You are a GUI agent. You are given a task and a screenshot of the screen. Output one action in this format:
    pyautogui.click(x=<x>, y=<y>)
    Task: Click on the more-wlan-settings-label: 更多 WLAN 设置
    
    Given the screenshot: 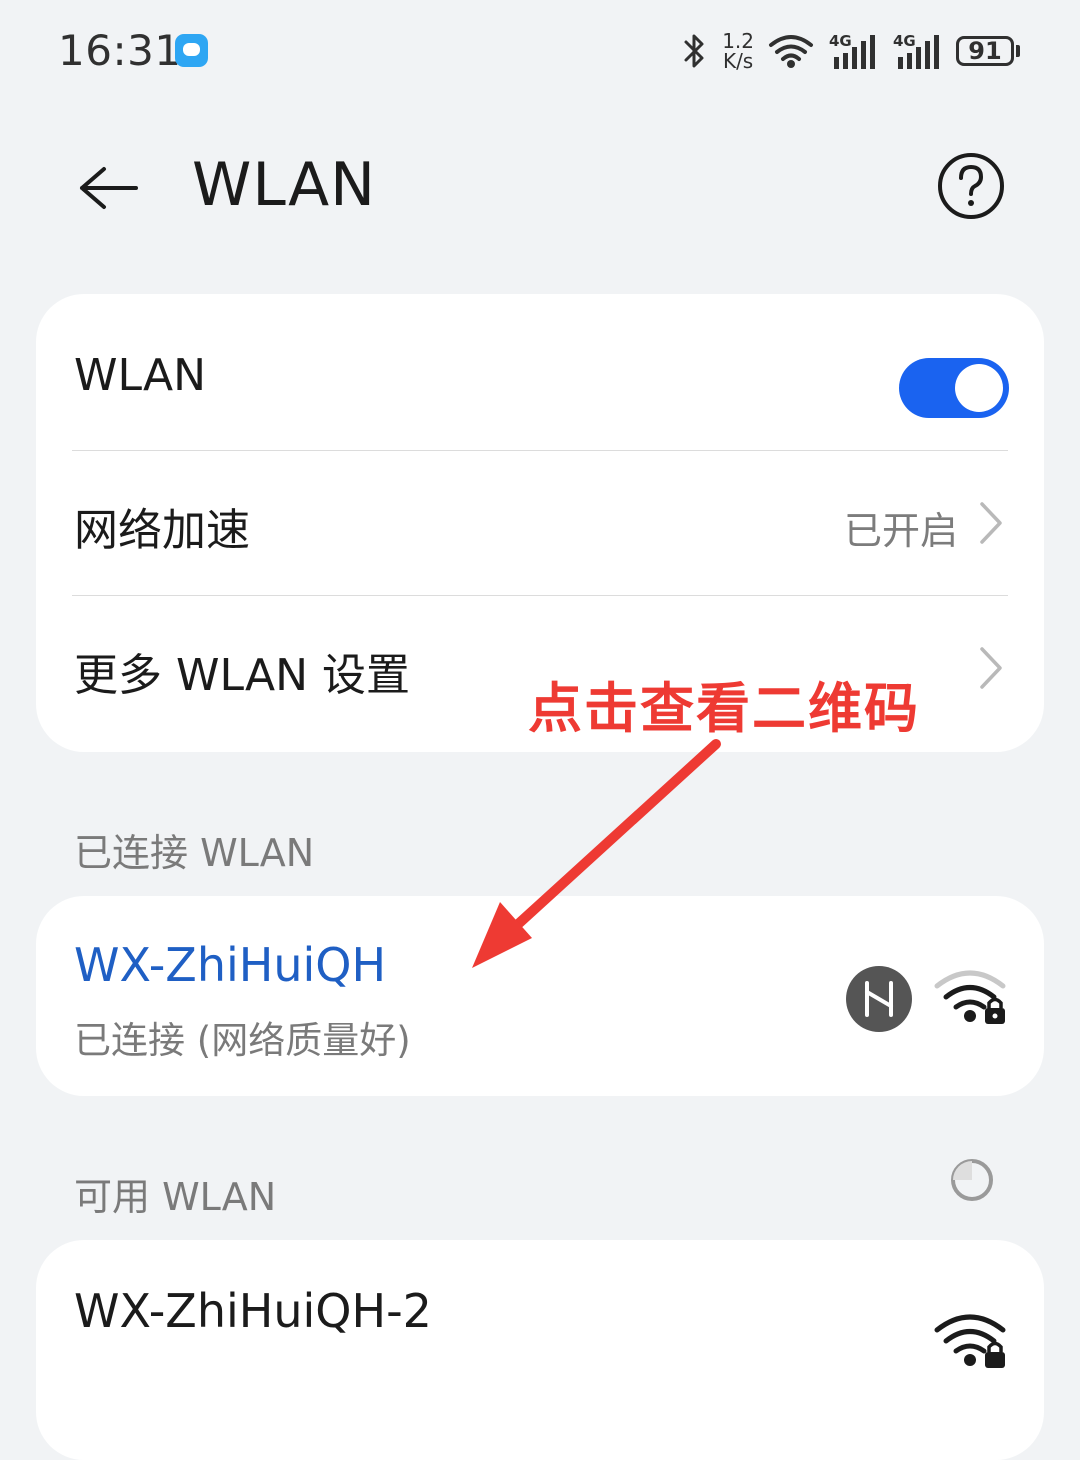 What is the action you would take?
    pyautogui.click(x=242, y=675)
    